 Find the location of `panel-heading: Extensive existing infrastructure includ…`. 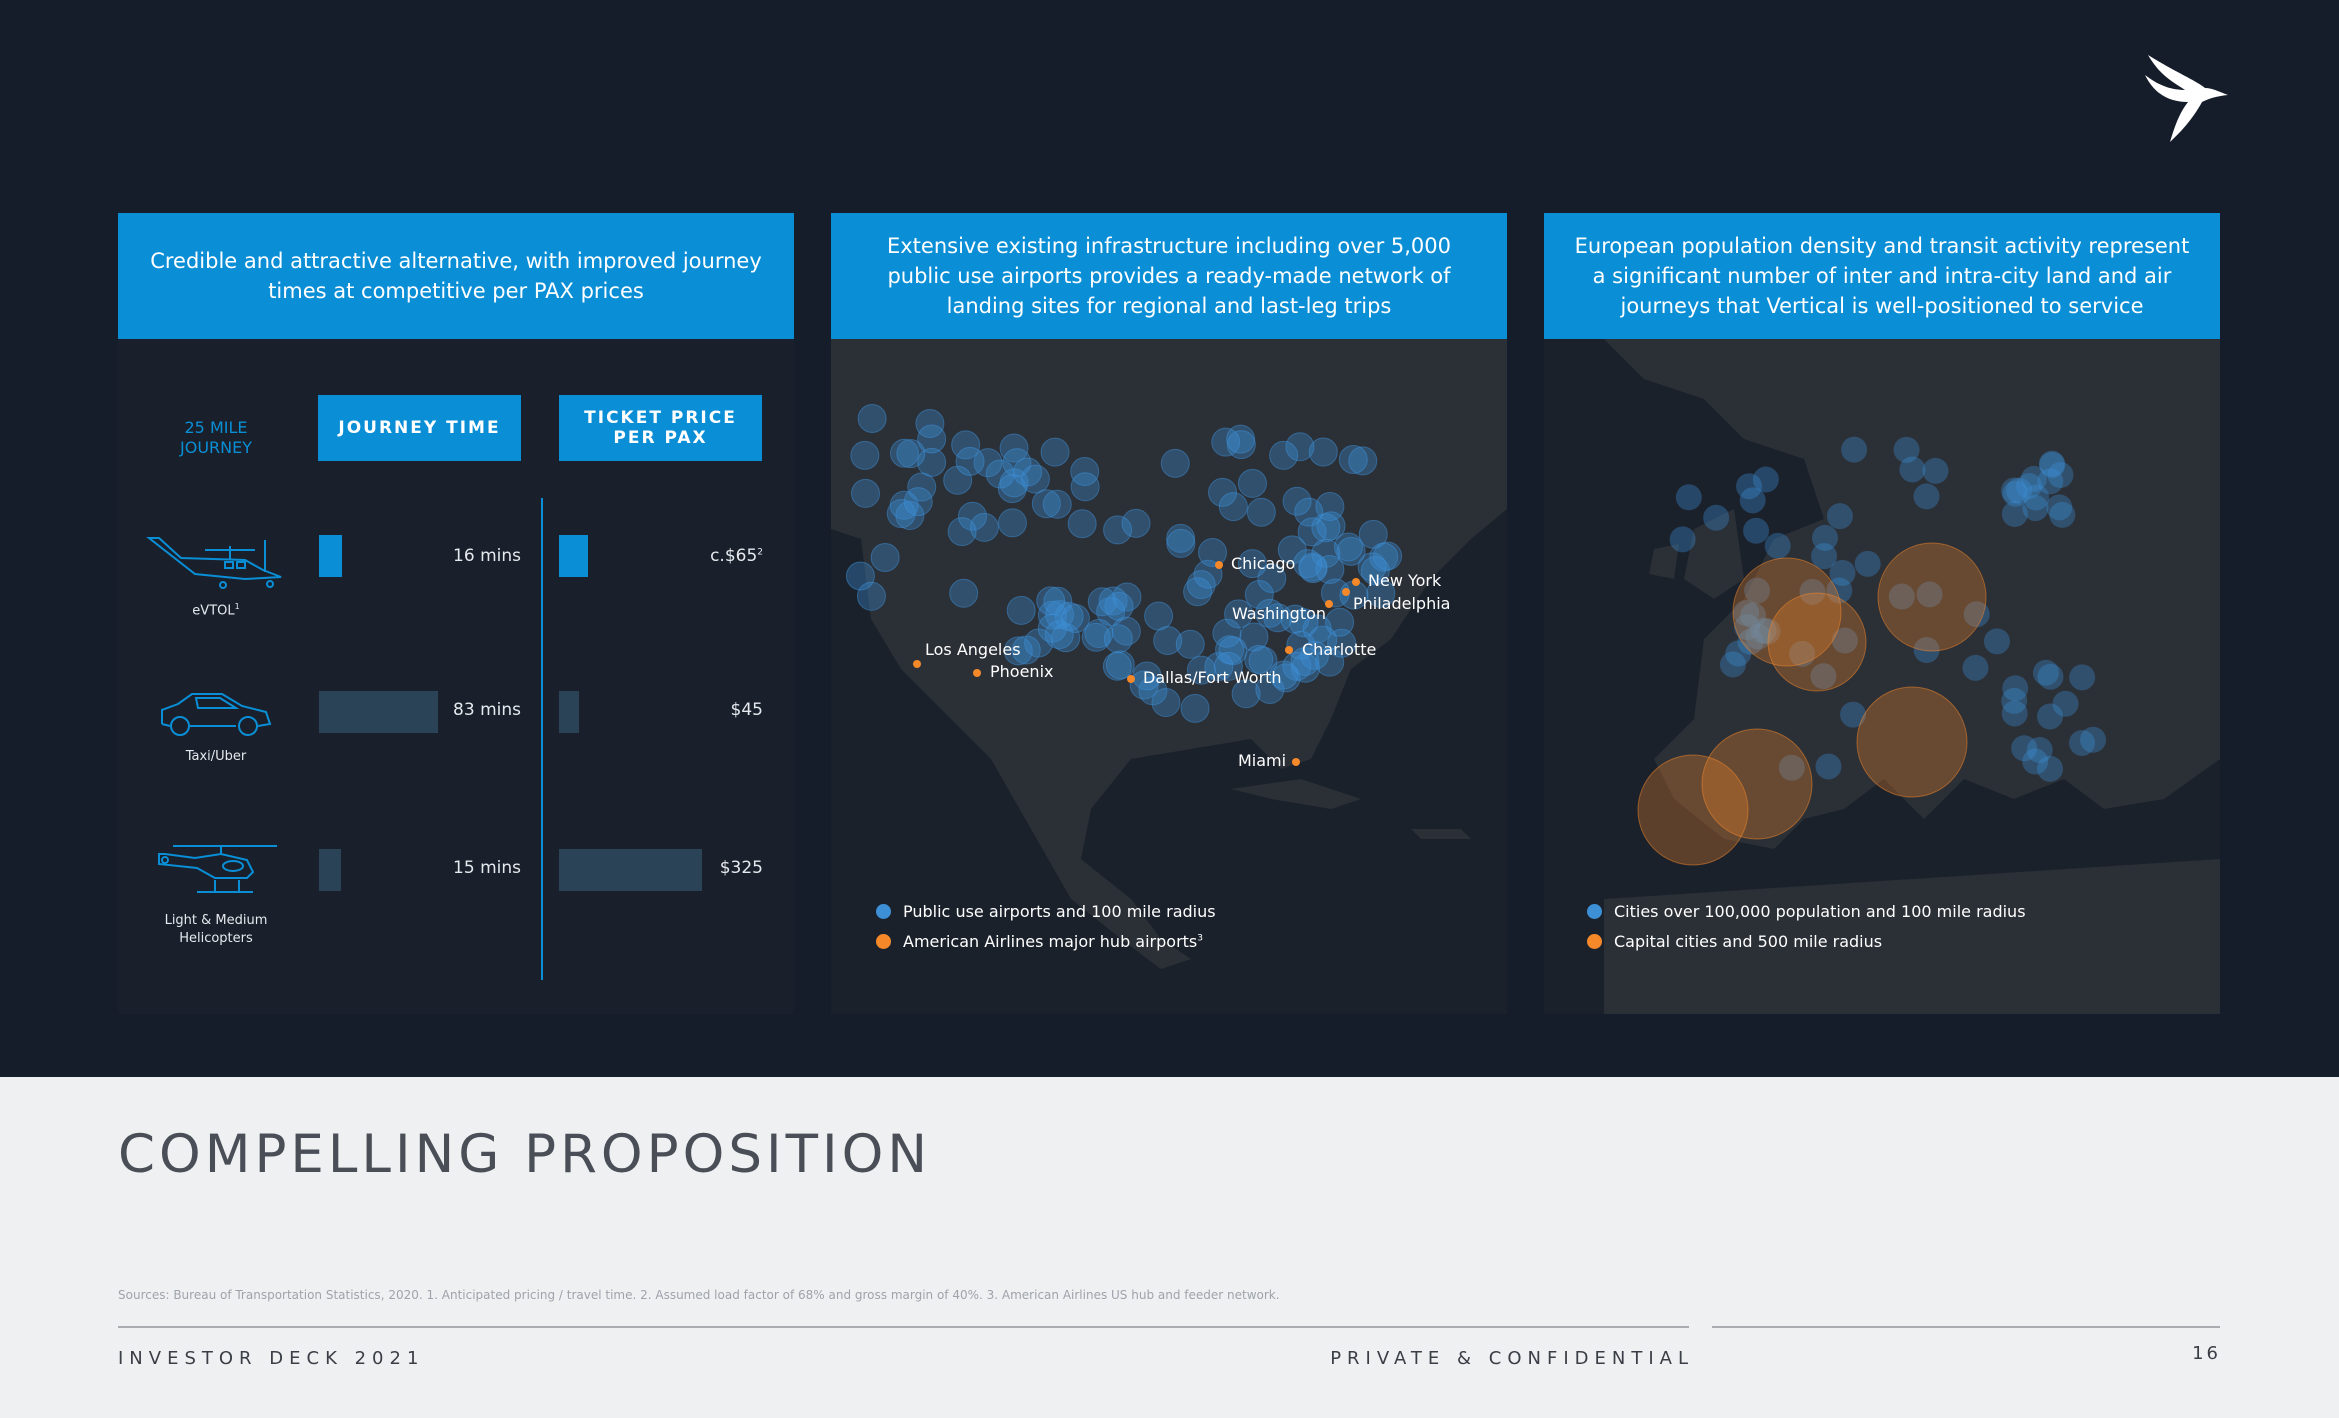

panel-heading: Extensive existing infrastructure includ… is located at coordinates (1169, 276).